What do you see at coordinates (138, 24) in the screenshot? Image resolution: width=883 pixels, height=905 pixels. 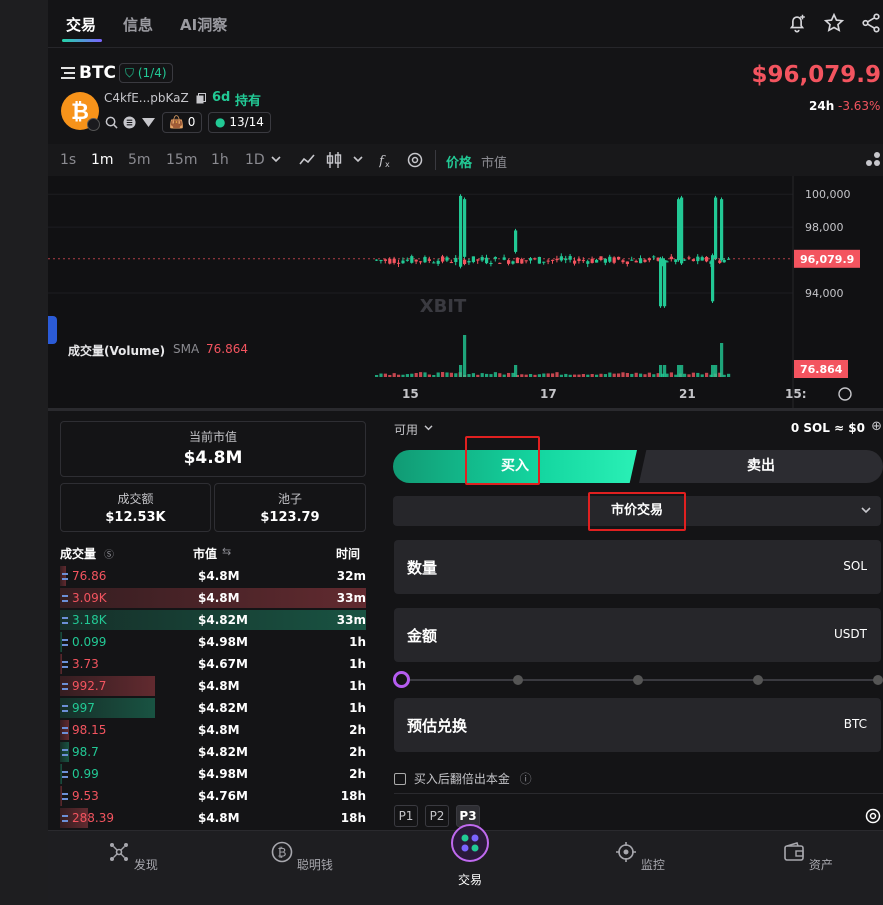 I see `tab-info: 信息` at bounding box center [138, 24].